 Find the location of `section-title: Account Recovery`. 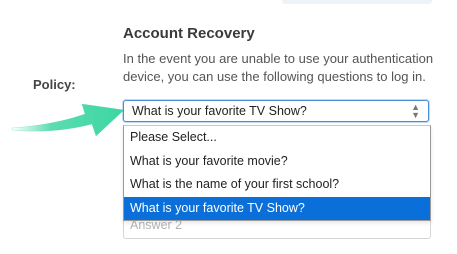

section-title: Account Recovery is located at coordinates (189, 33).